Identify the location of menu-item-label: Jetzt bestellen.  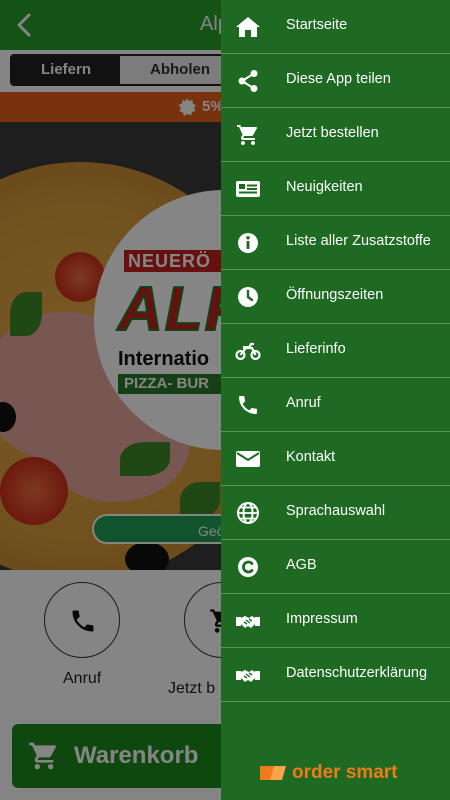
(332, 133).